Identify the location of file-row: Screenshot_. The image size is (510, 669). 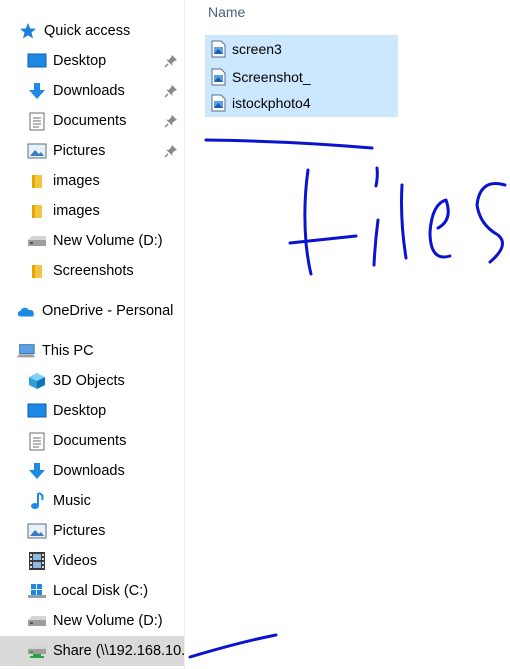
(301, 77).